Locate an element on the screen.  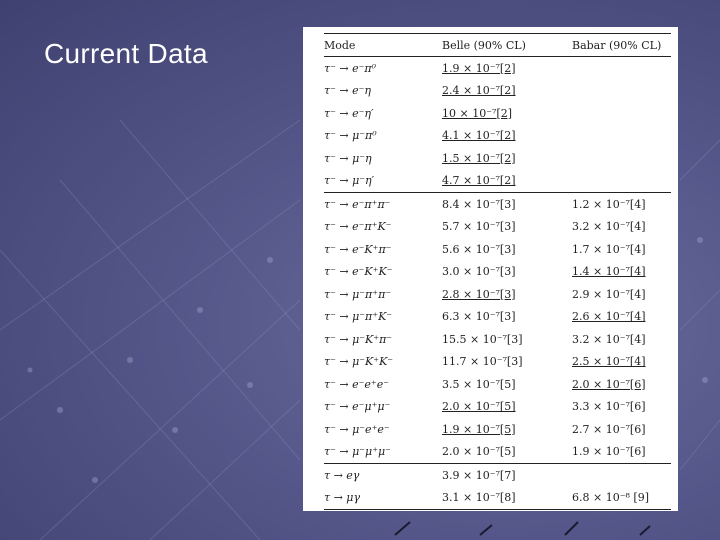
mode-cell: τ⁻ → e⁻e⁺e⁻ is located at coordinates (357, 384).